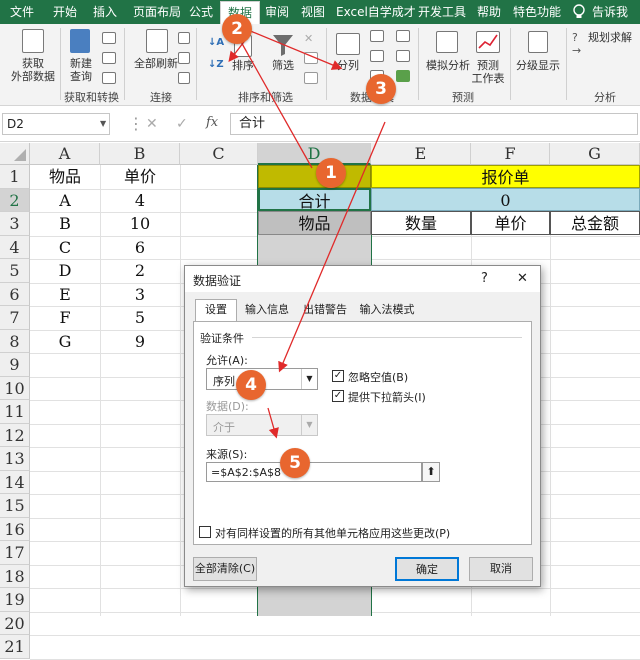 This screenshot has height=660, width=640. I want to click on step-badge-5: 5, so click(295, 463).